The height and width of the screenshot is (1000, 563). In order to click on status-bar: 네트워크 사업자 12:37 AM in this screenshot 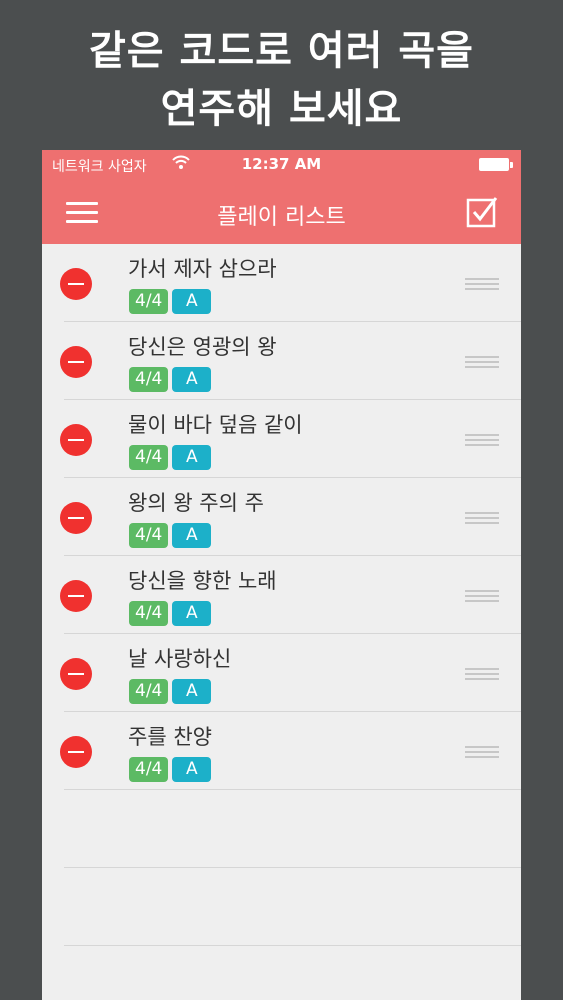, I will do `click(281, 165)`.